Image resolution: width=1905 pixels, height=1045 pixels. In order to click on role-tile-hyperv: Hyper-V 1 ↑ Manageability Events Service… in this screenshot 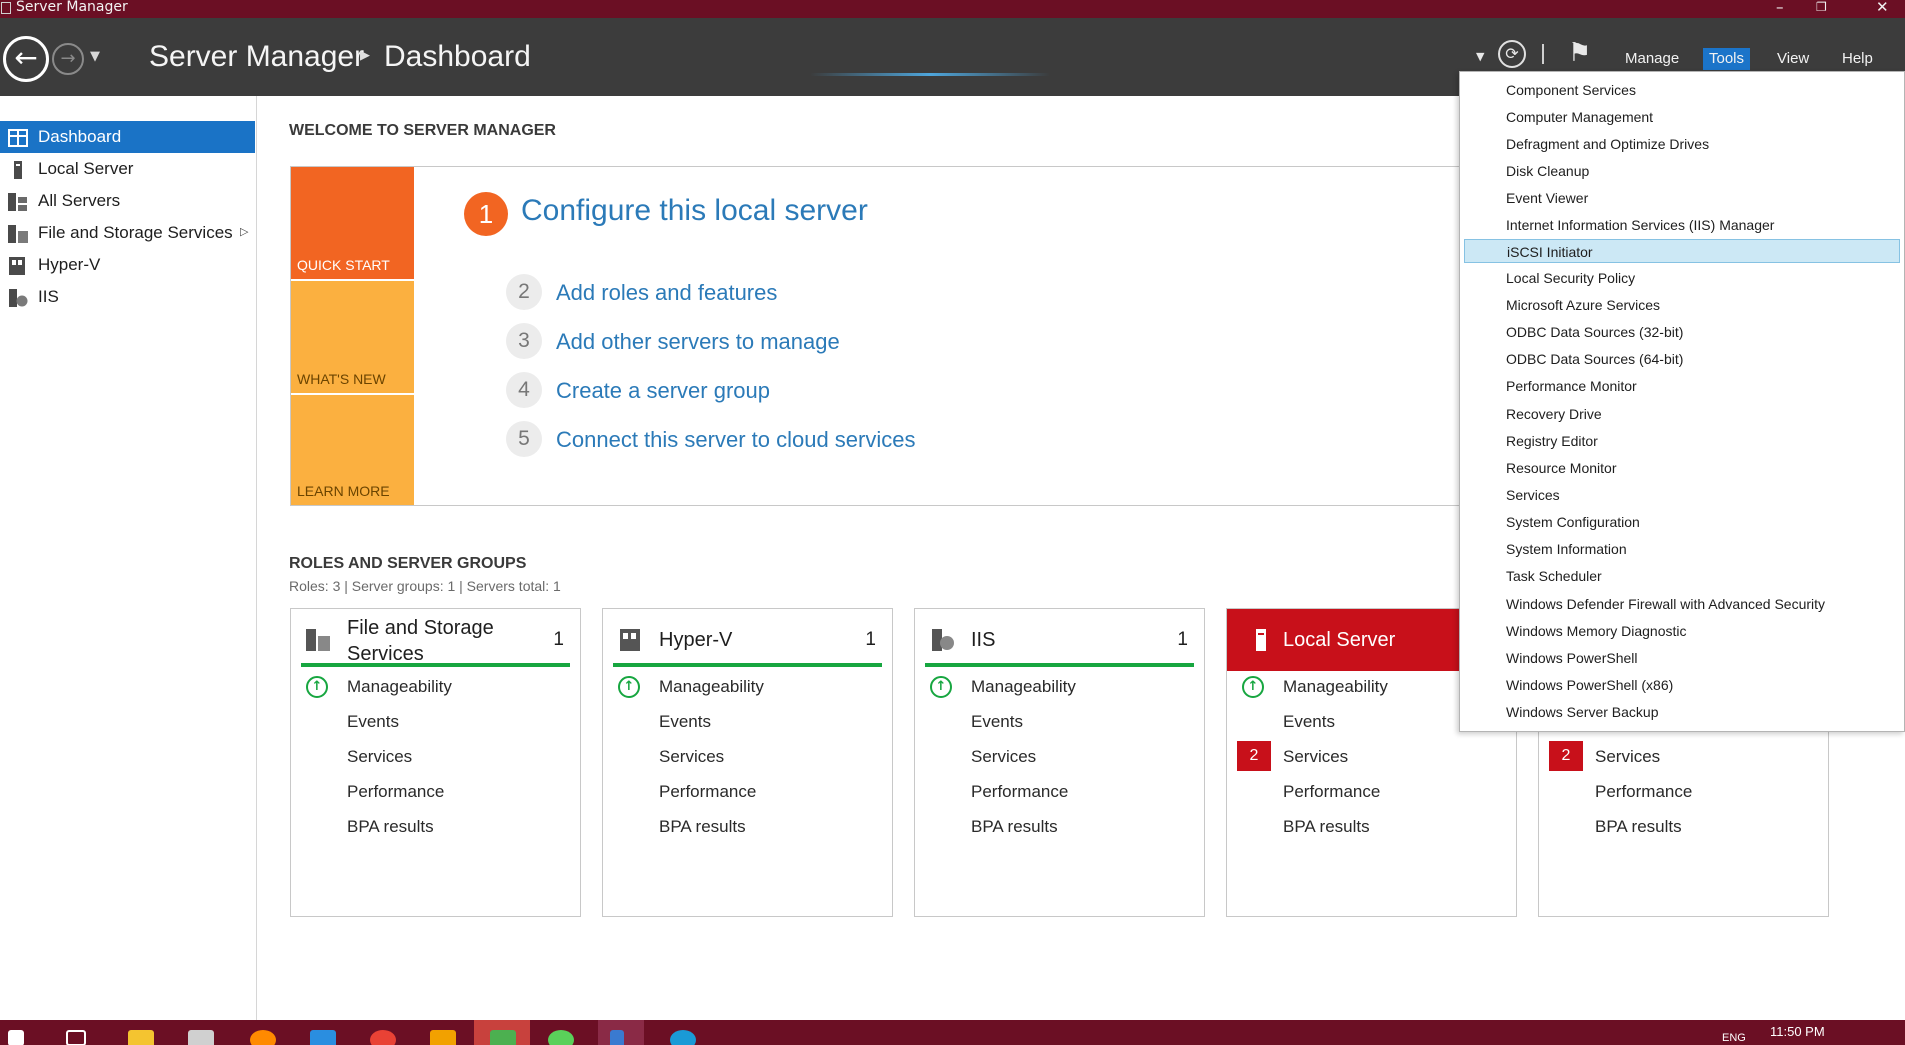, I will do `click(747, 762)`.